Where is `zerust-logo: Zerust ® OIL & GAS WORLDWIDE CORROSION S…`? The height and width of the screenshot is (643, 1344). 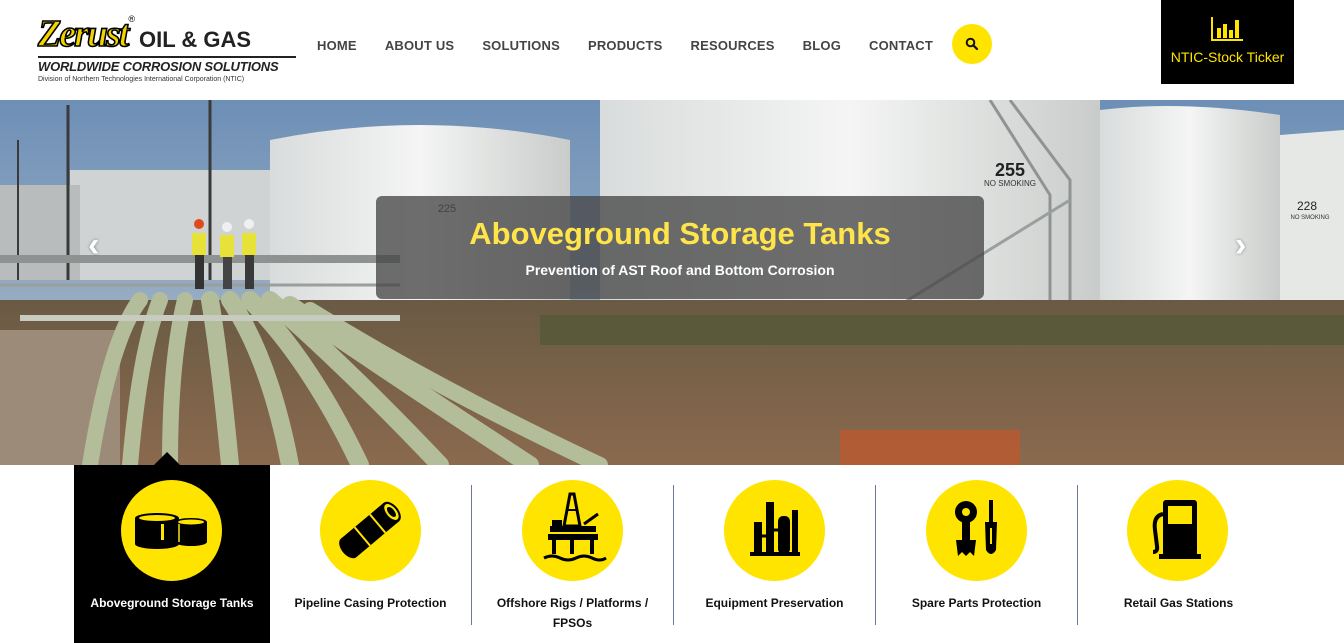
zerust-logo: Zerust ® OIL & GAS WORLDWIDE CORROSION S… is located at coordinates (168, 50).